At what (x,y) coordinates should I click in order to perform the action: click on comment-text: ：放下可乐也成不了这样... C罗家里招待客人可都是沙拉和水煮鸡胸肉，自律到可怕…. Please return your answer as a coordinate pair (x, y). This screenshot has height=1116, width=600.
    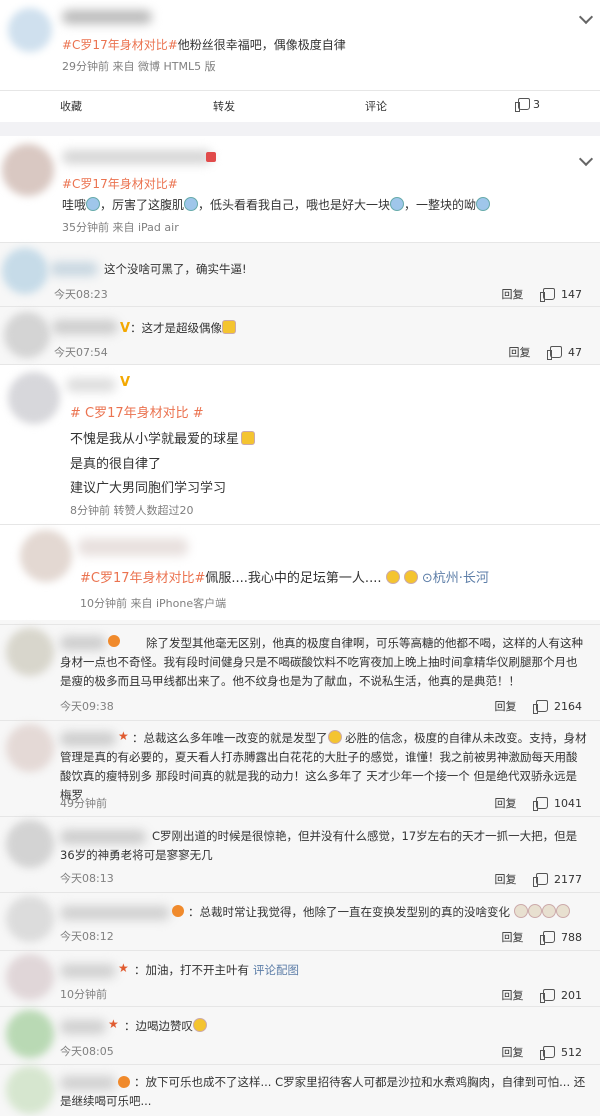
    Looking at the image, I should click on (324, 1092).